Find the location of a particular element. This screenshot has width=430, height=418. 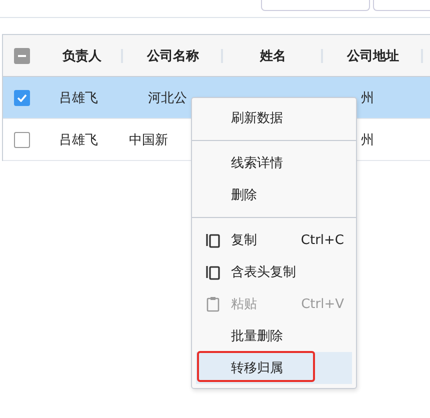

shortcut-label: Ctrl+C is located at coordinates (322, 240).